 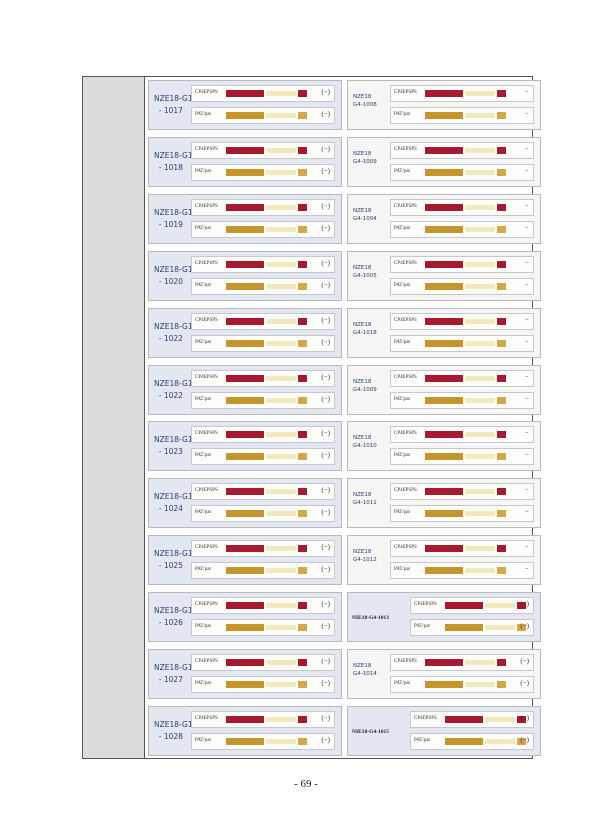 I want to click on sample-id-handwritten: NZE18 G4-1005, so click(x=365, y=271).